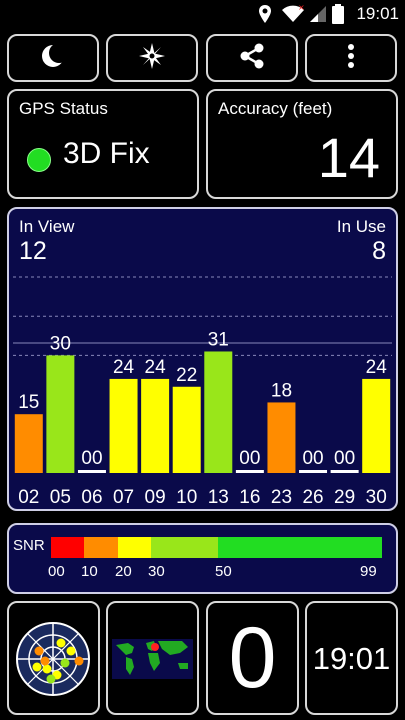 Image resolution: width=405 pixels, height=720 pixels. Describe the element at coordinates (377, 13) in the screenshot. I see `status-clock: 19:01` at that location.